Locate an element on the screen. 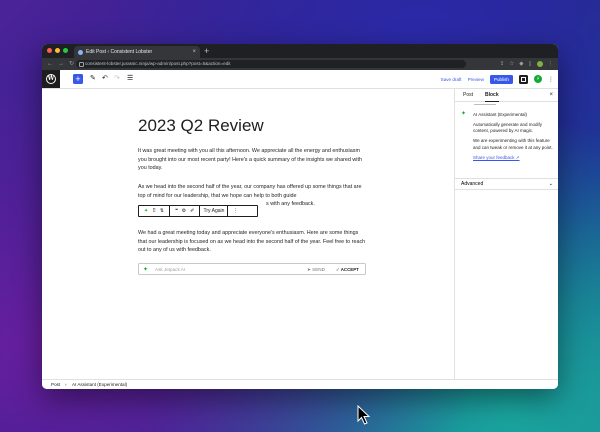 This screenshot has height=432, width=600. ai-prompt-bar: ✦ ➤ SEND ✓ ACCEPT is located at coordinates (252, 269).